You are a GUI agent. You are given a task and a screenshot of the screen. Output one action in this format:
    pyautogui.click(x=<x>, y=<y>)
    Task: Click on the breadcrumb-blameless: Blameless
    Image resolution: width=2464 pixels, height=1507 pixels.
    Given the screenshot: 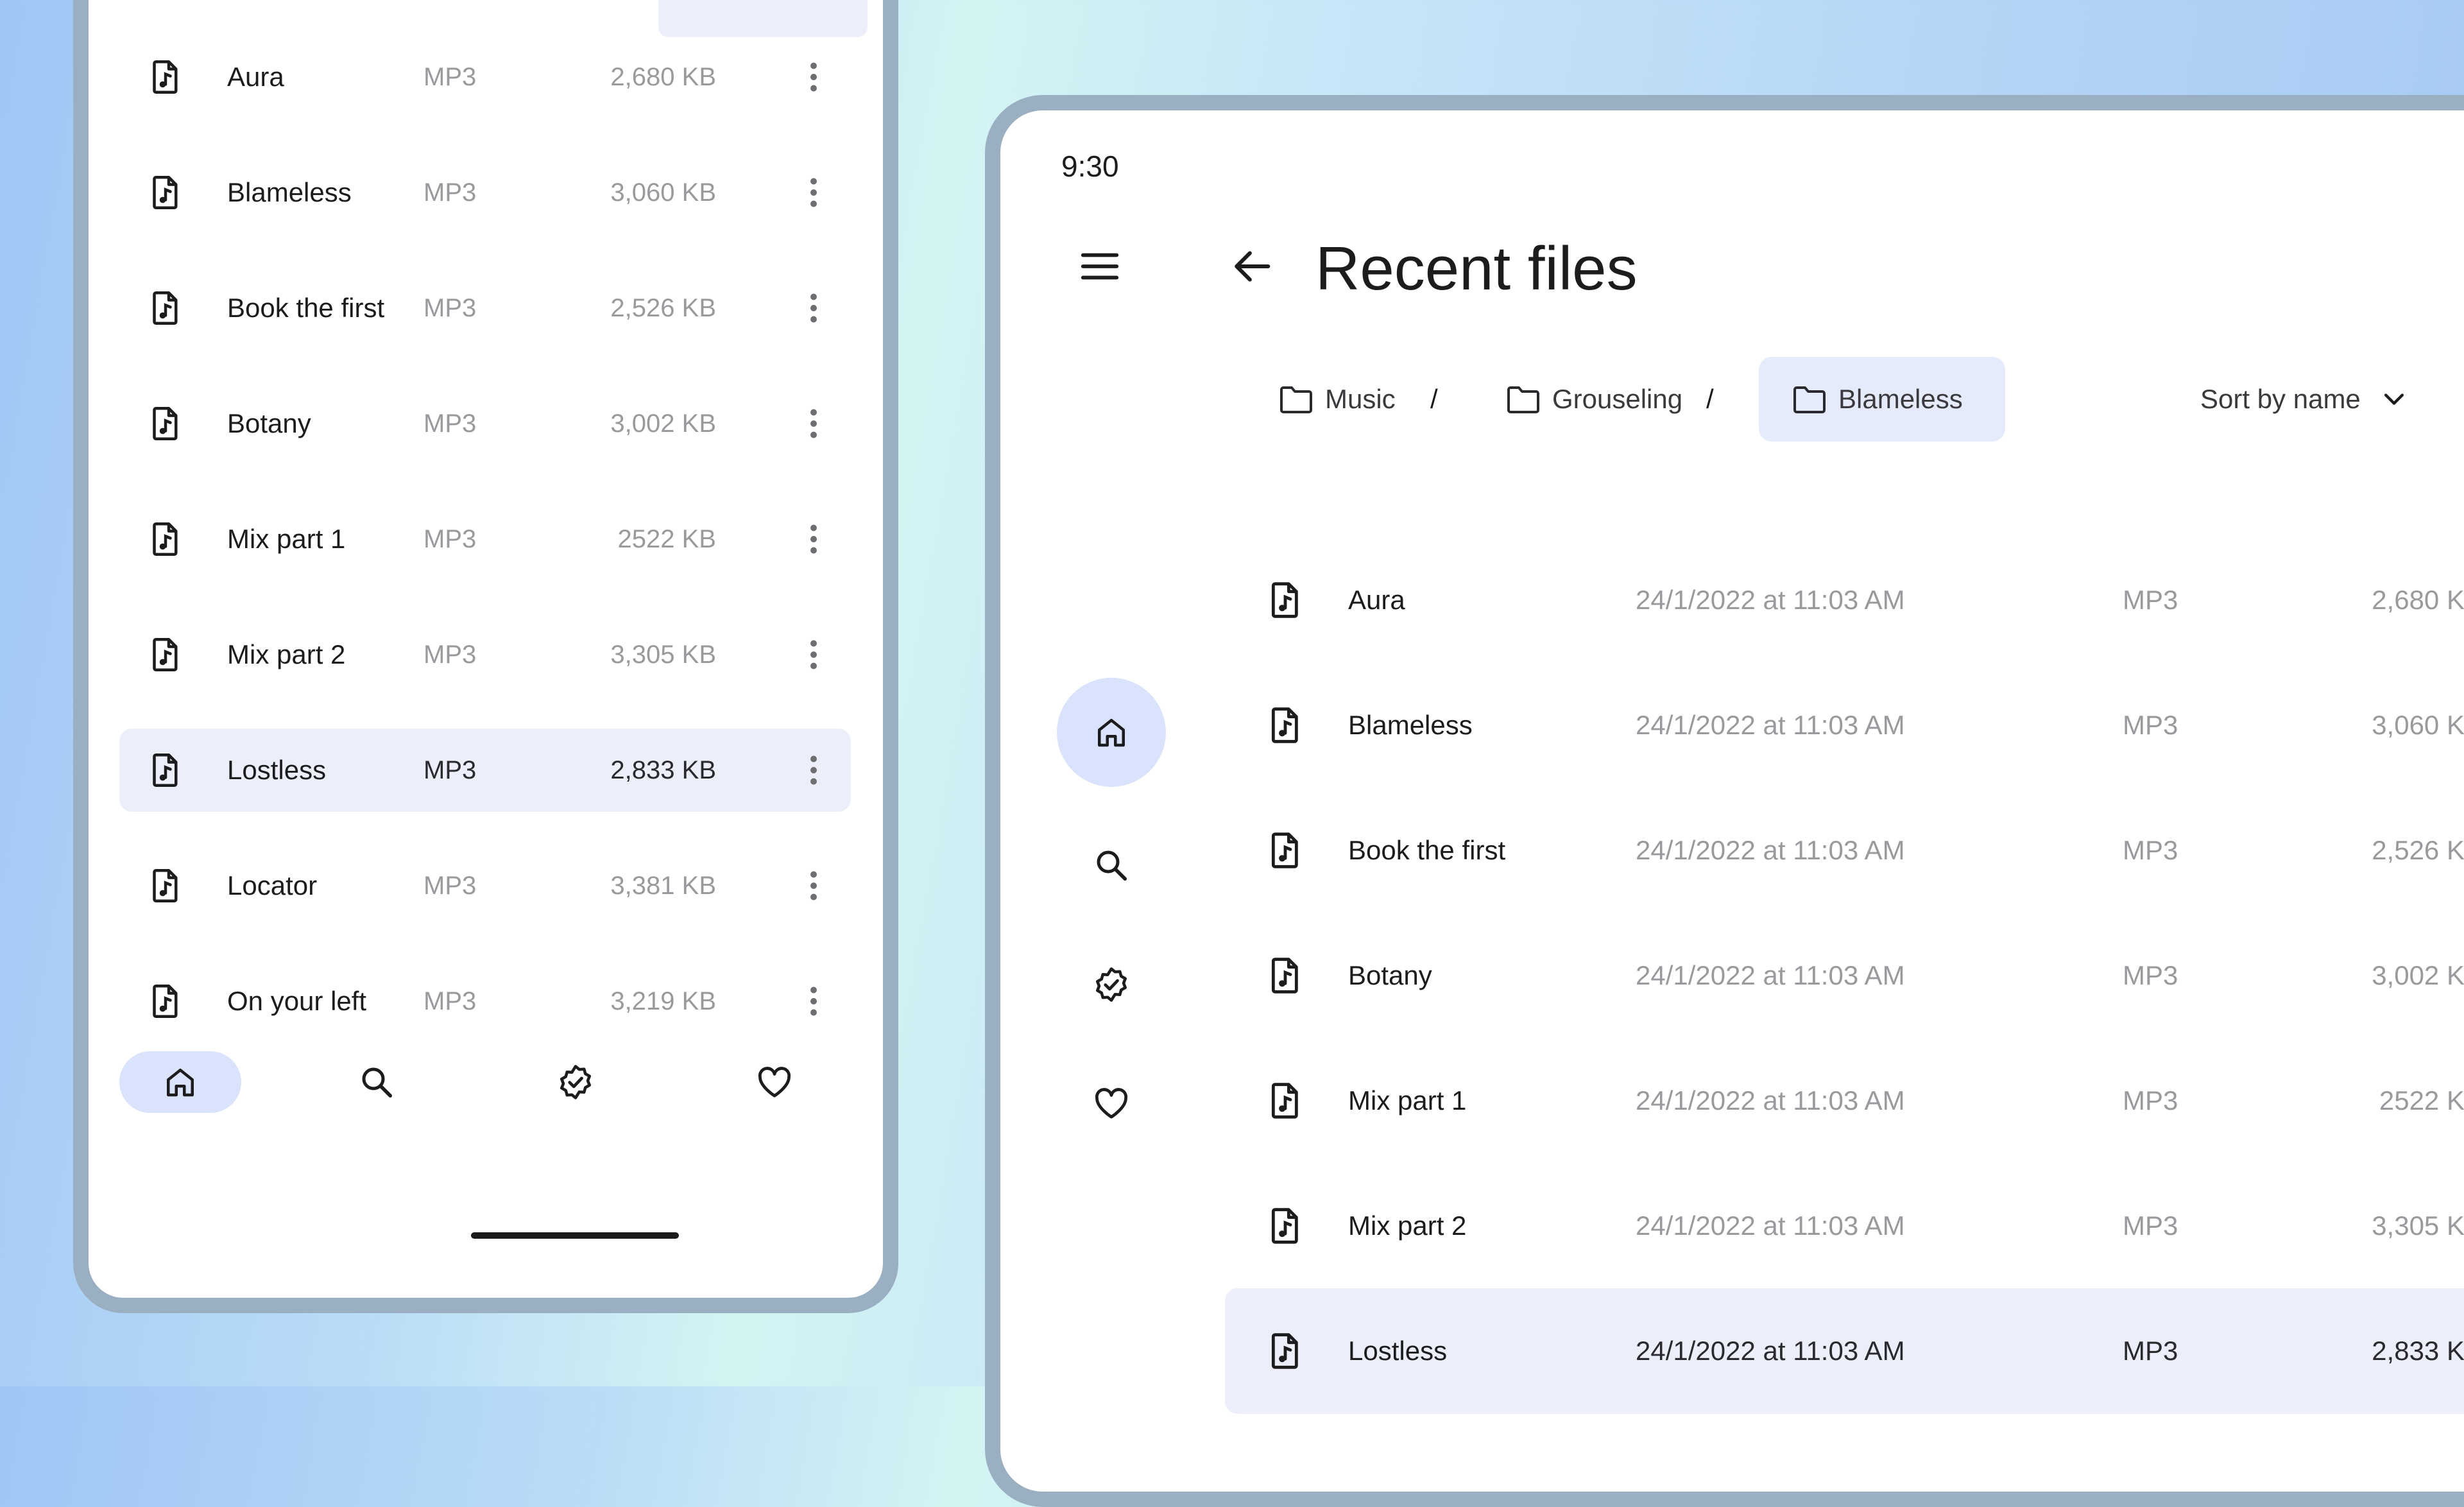 What is the action you would take?
    pyautogui.click(x=1882, y=399)
    